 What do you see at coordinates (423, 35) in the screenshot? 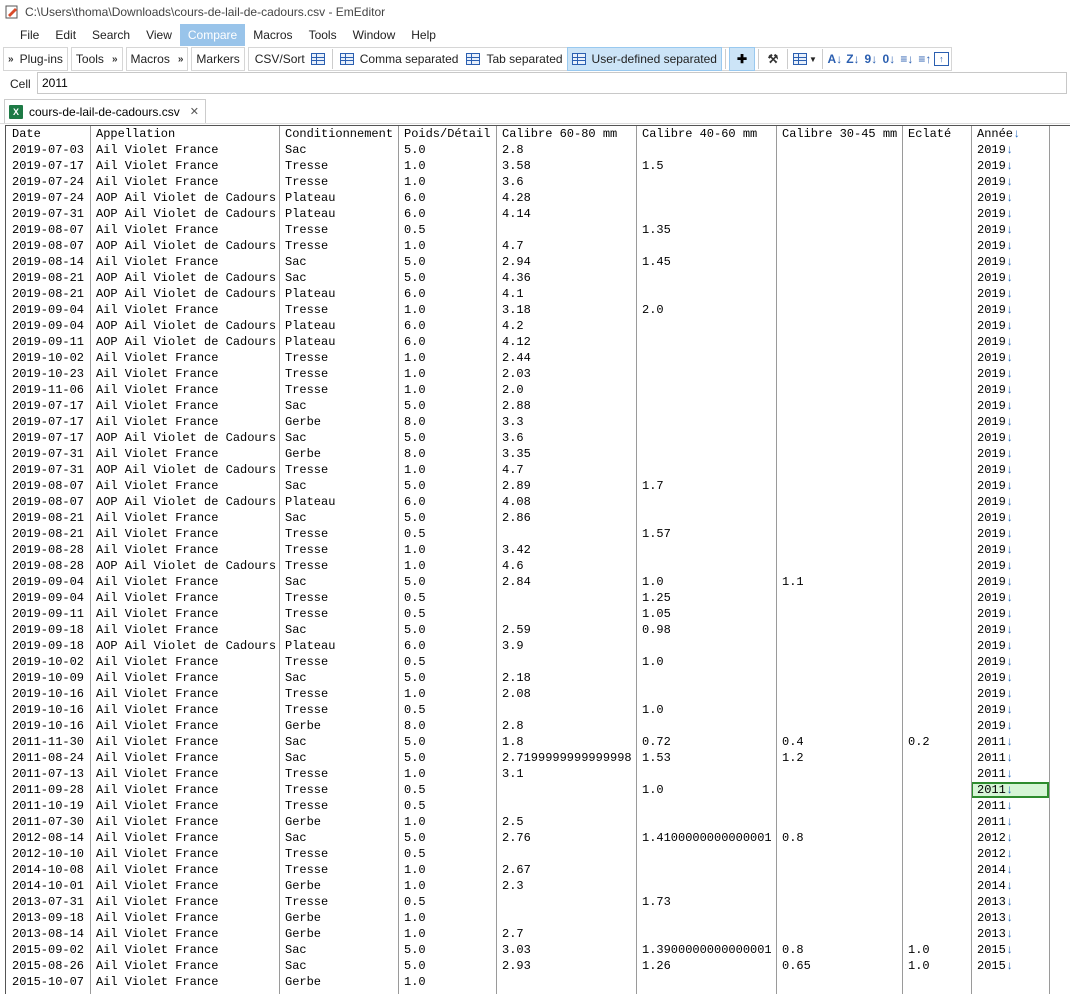
I see `menu-help: Help` at bounding box center [423, 35].